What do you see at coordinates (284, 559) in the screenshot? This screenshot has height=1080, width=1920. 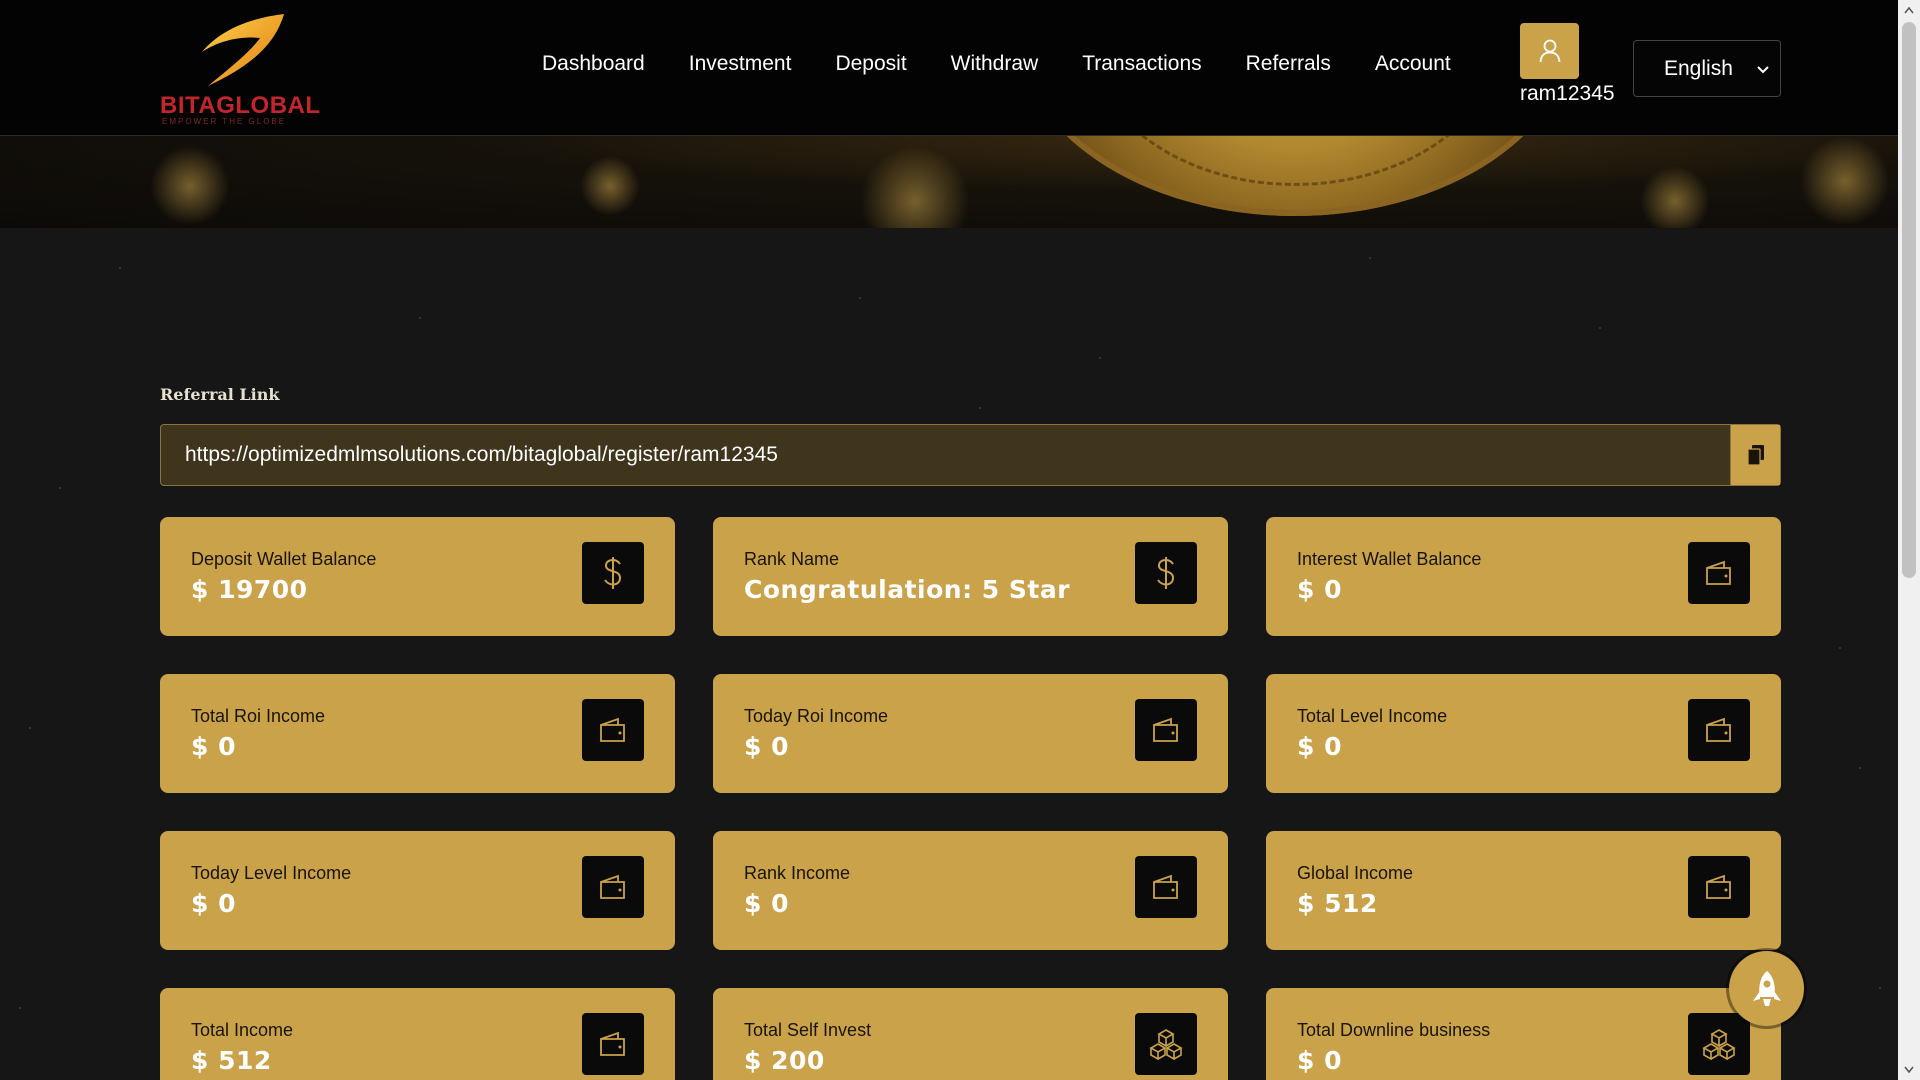 I see `stat-label: Deposit Wallet Balance` at bounding box center [284, 559].